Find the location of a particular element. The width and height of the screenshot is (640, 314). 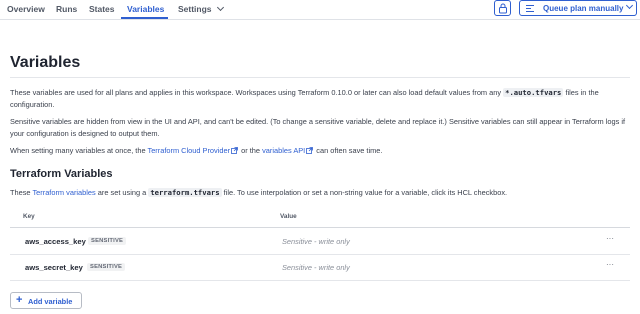

column-header-value: Value is located at coordinates (288, 216).